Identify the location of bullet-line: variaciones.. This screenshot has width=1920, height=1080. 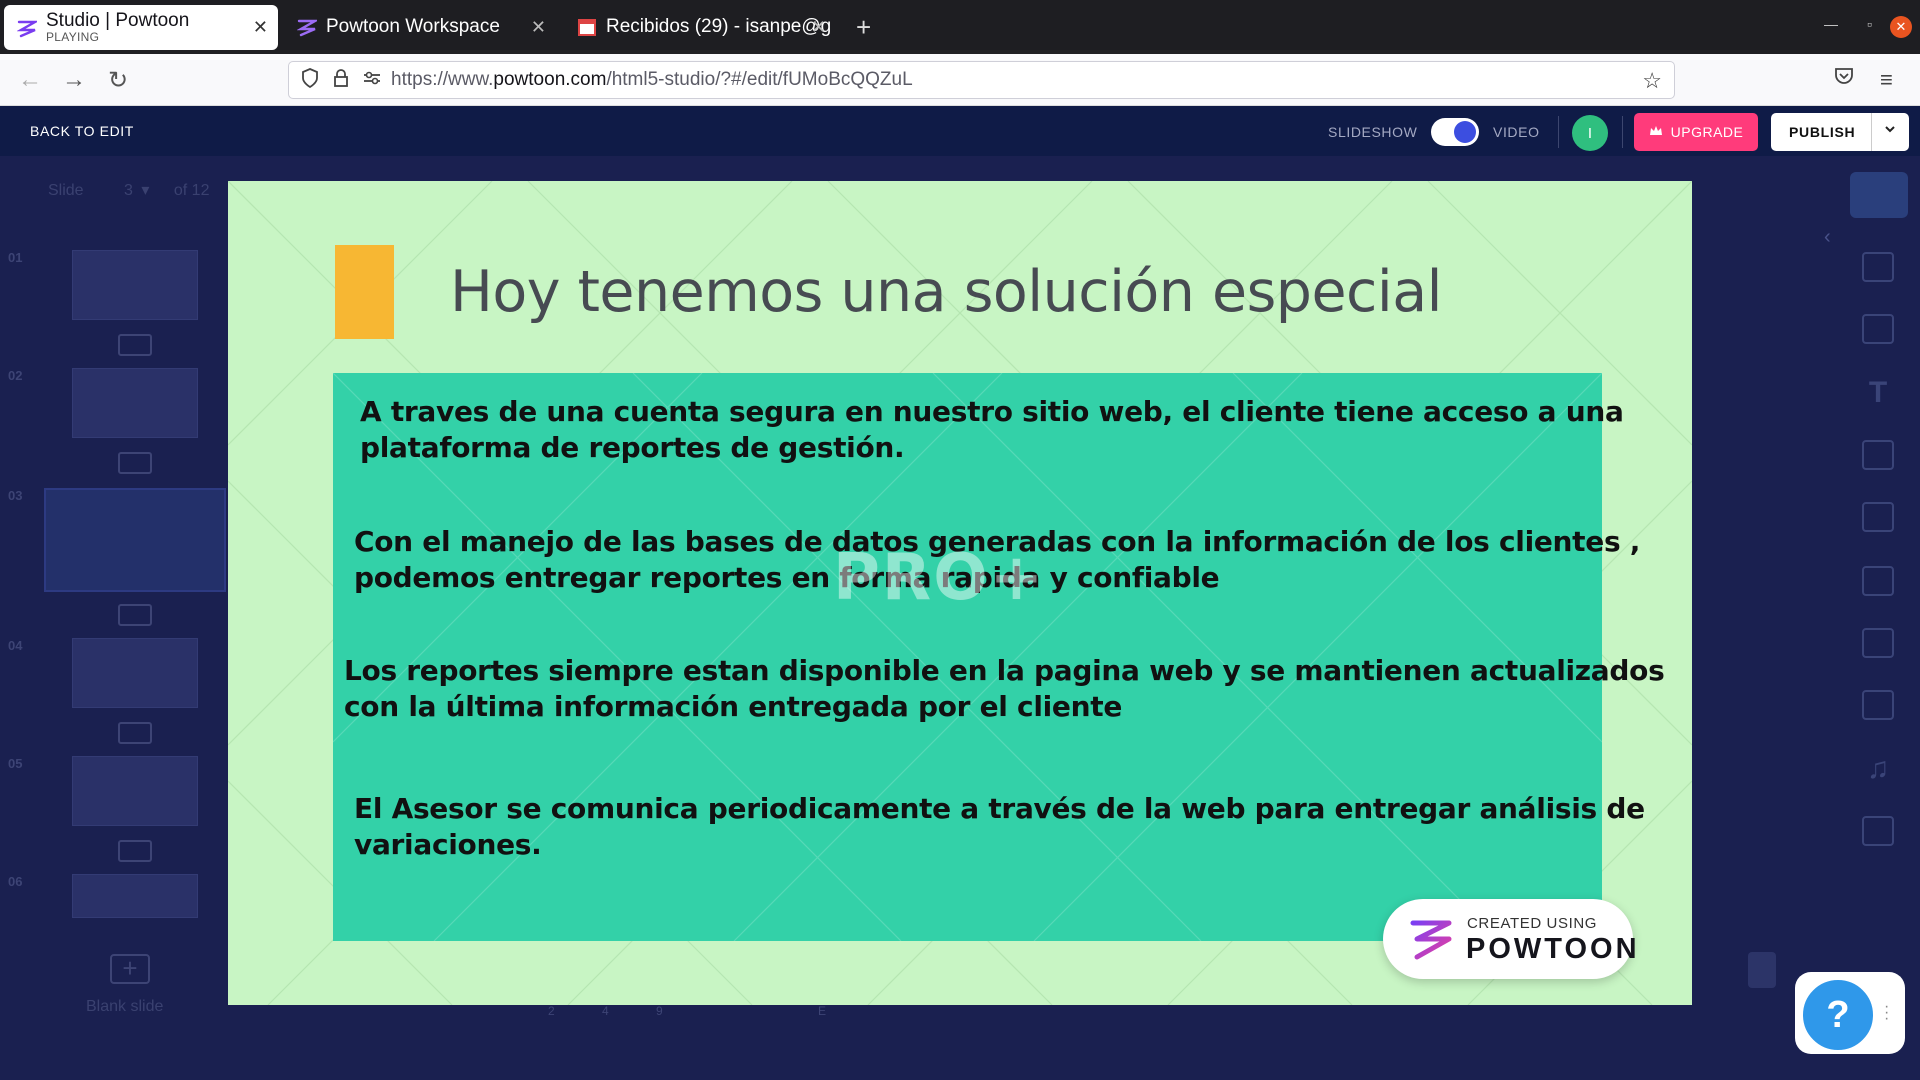
(448, 844).